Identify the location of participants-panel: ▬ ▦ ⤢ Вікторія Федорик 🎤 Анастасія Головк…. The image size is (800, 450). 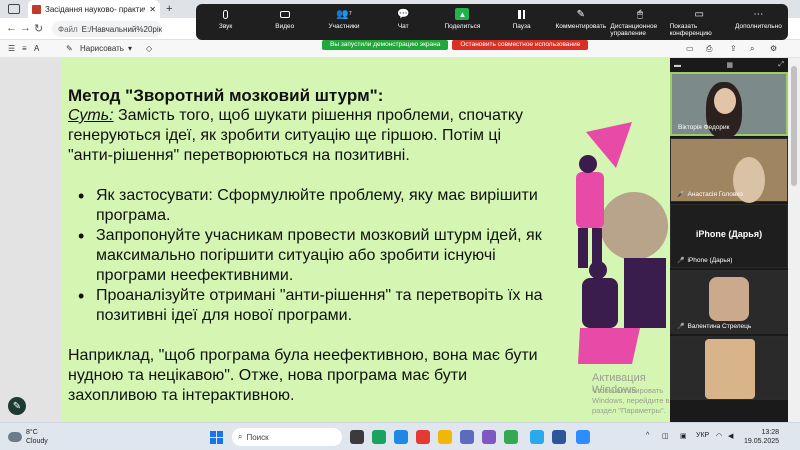
(729, 240).